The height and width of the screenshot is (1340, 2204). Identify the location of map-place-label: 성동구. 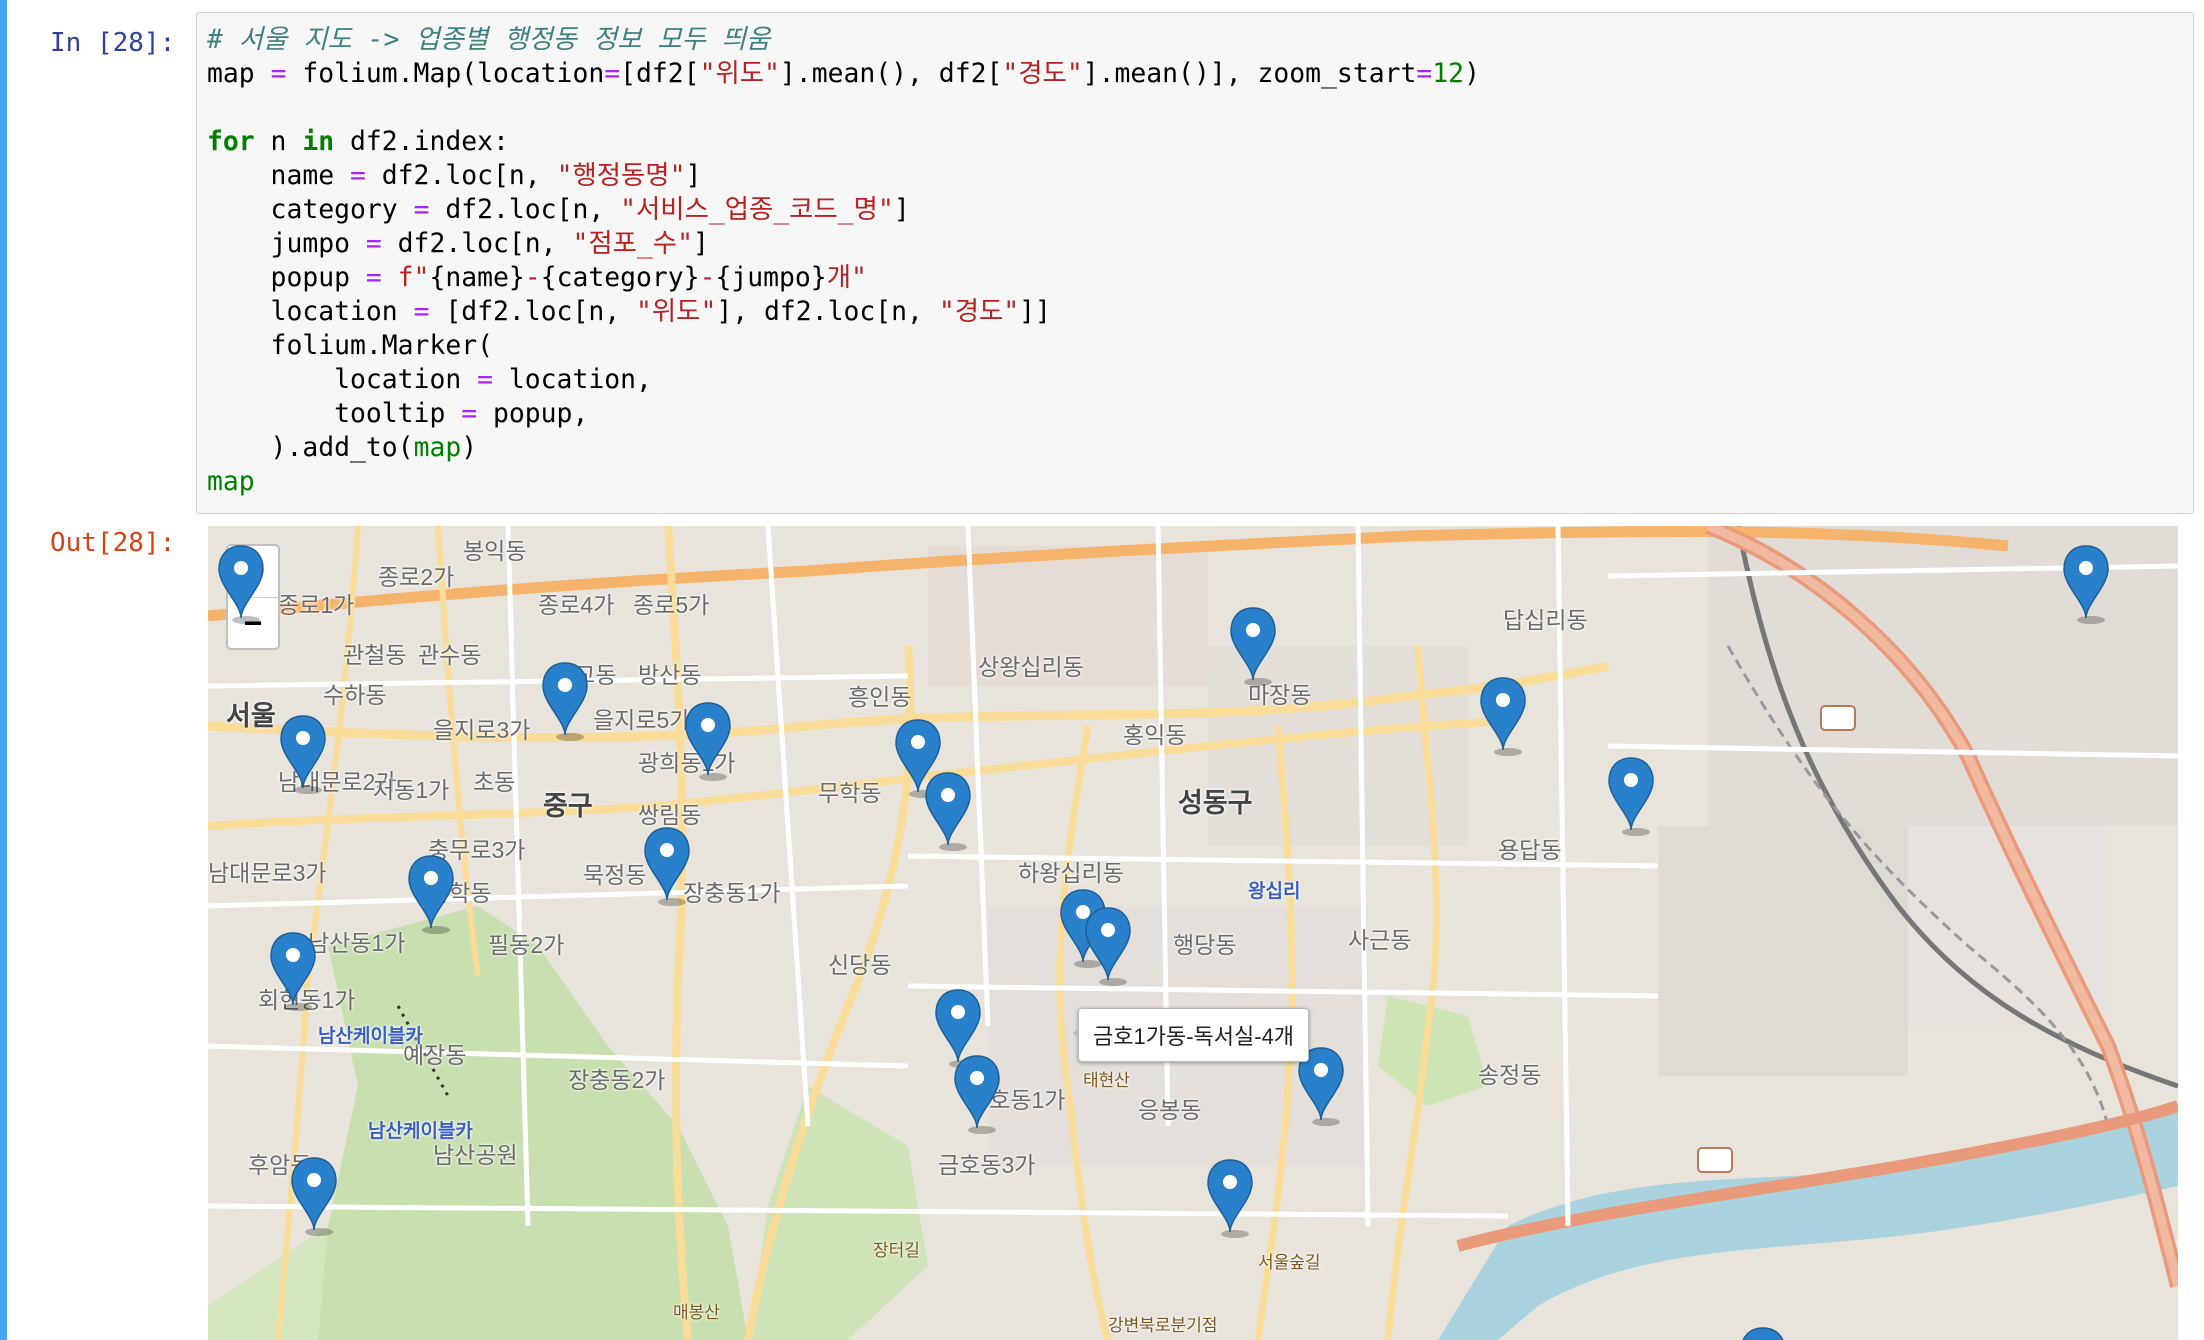
(1215, 803).